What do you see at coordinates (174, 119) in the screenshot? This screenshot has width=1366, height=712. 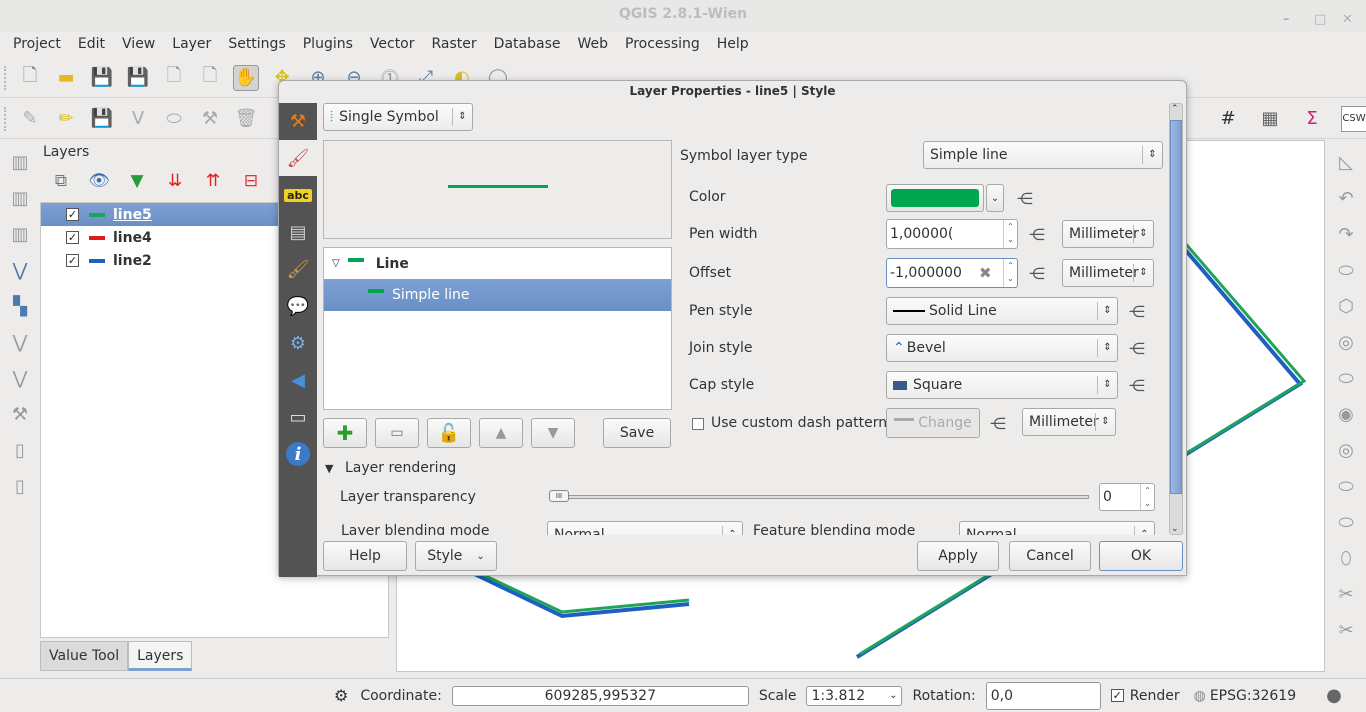 I see `move-feature-icon: ⬭` at bounding box center [174, 119].